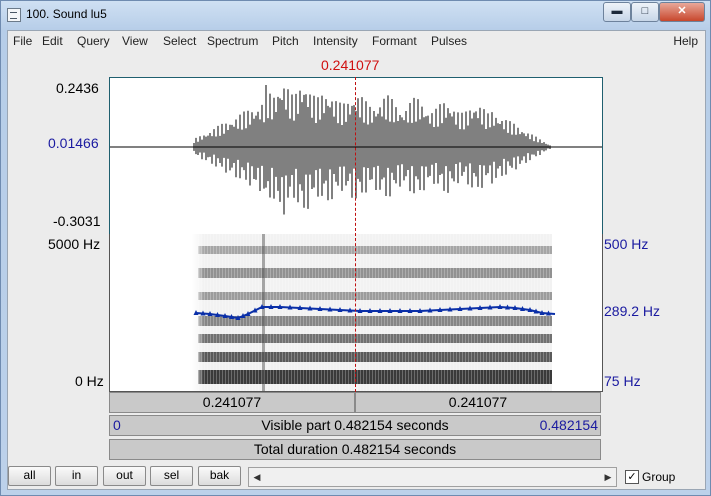 The width and height of the screenshot is (711, 496). Describe the element at coordinates (682, 12) in the screenshot. I see `close-button: ✕` at that location.